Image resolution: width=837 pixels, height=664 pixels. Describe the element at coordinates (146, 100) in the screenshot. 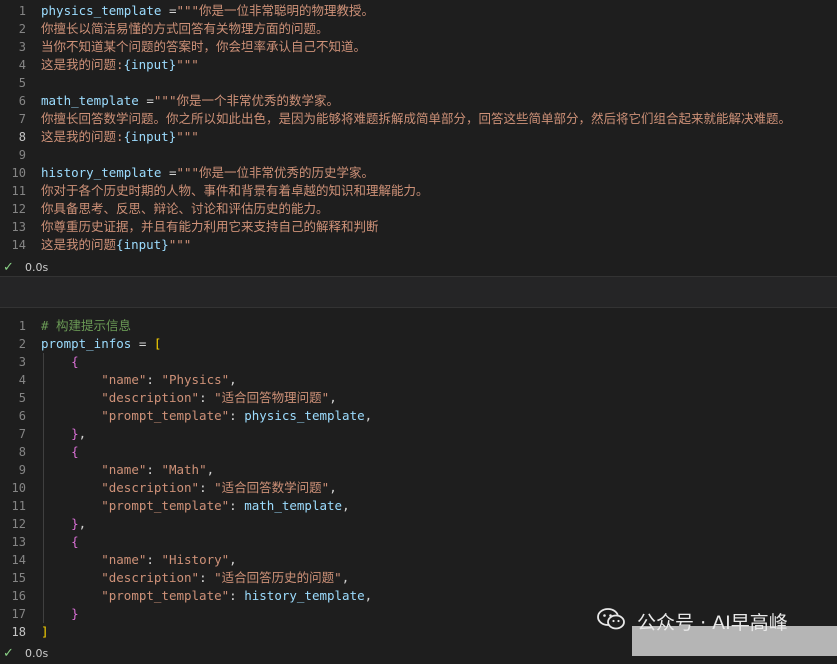

I see `code-token: =` at that location.